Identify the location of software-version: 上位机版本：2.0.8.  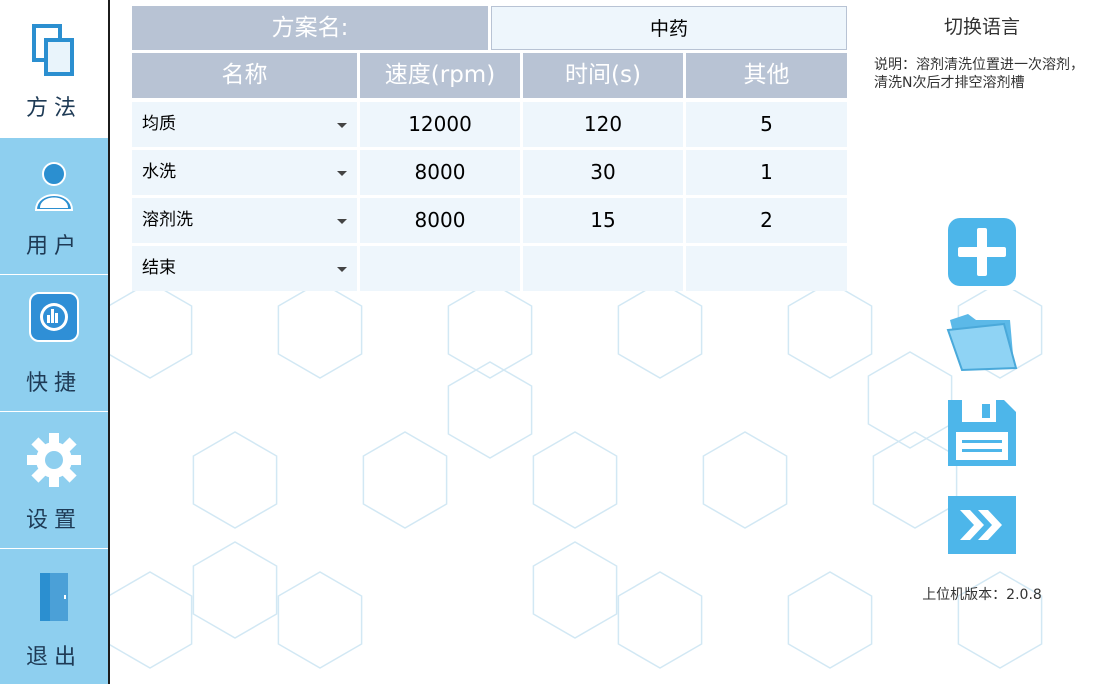
(982, 595).